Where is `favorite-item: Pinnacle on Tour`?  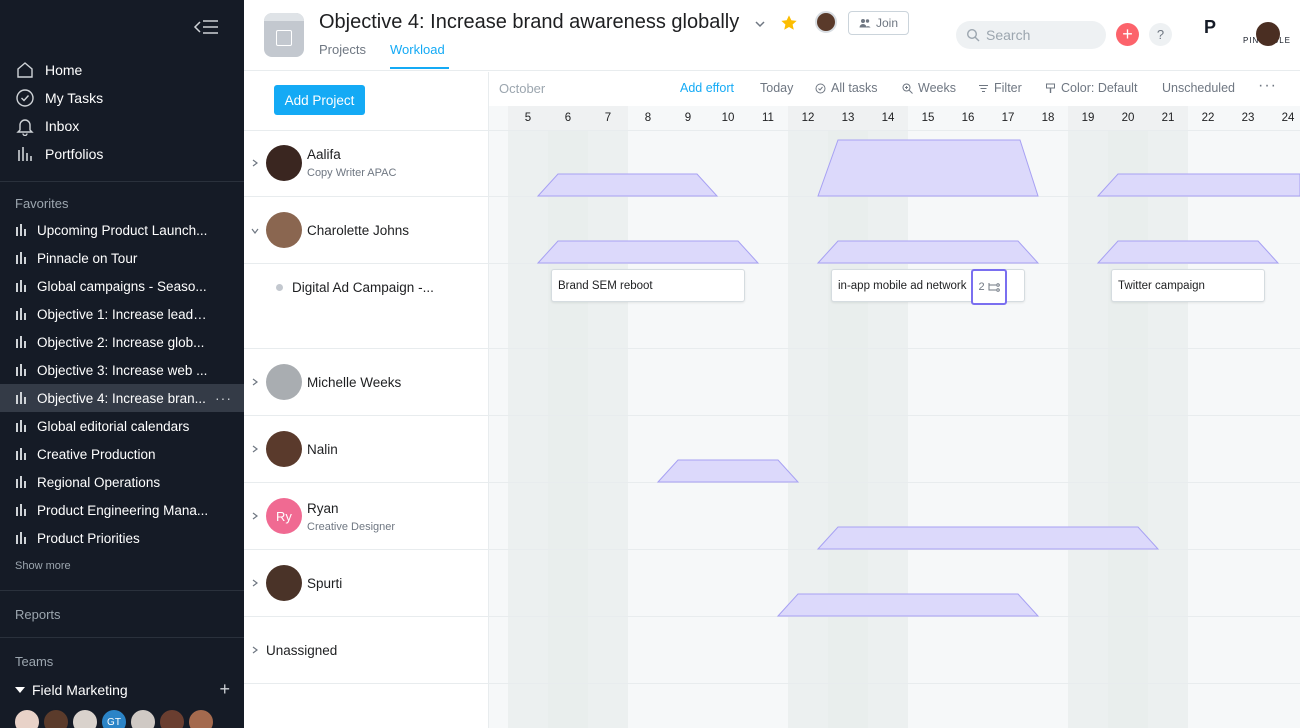
favorite-item: Pinnacle on Tour is located at coordinates (122, 258).